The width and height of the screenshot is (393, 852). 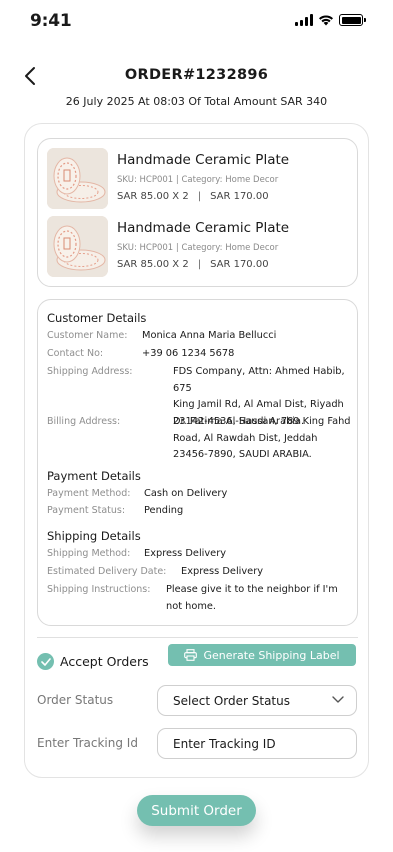 I want to click on contact-label: Contact No:, so click(x=75, y=353).